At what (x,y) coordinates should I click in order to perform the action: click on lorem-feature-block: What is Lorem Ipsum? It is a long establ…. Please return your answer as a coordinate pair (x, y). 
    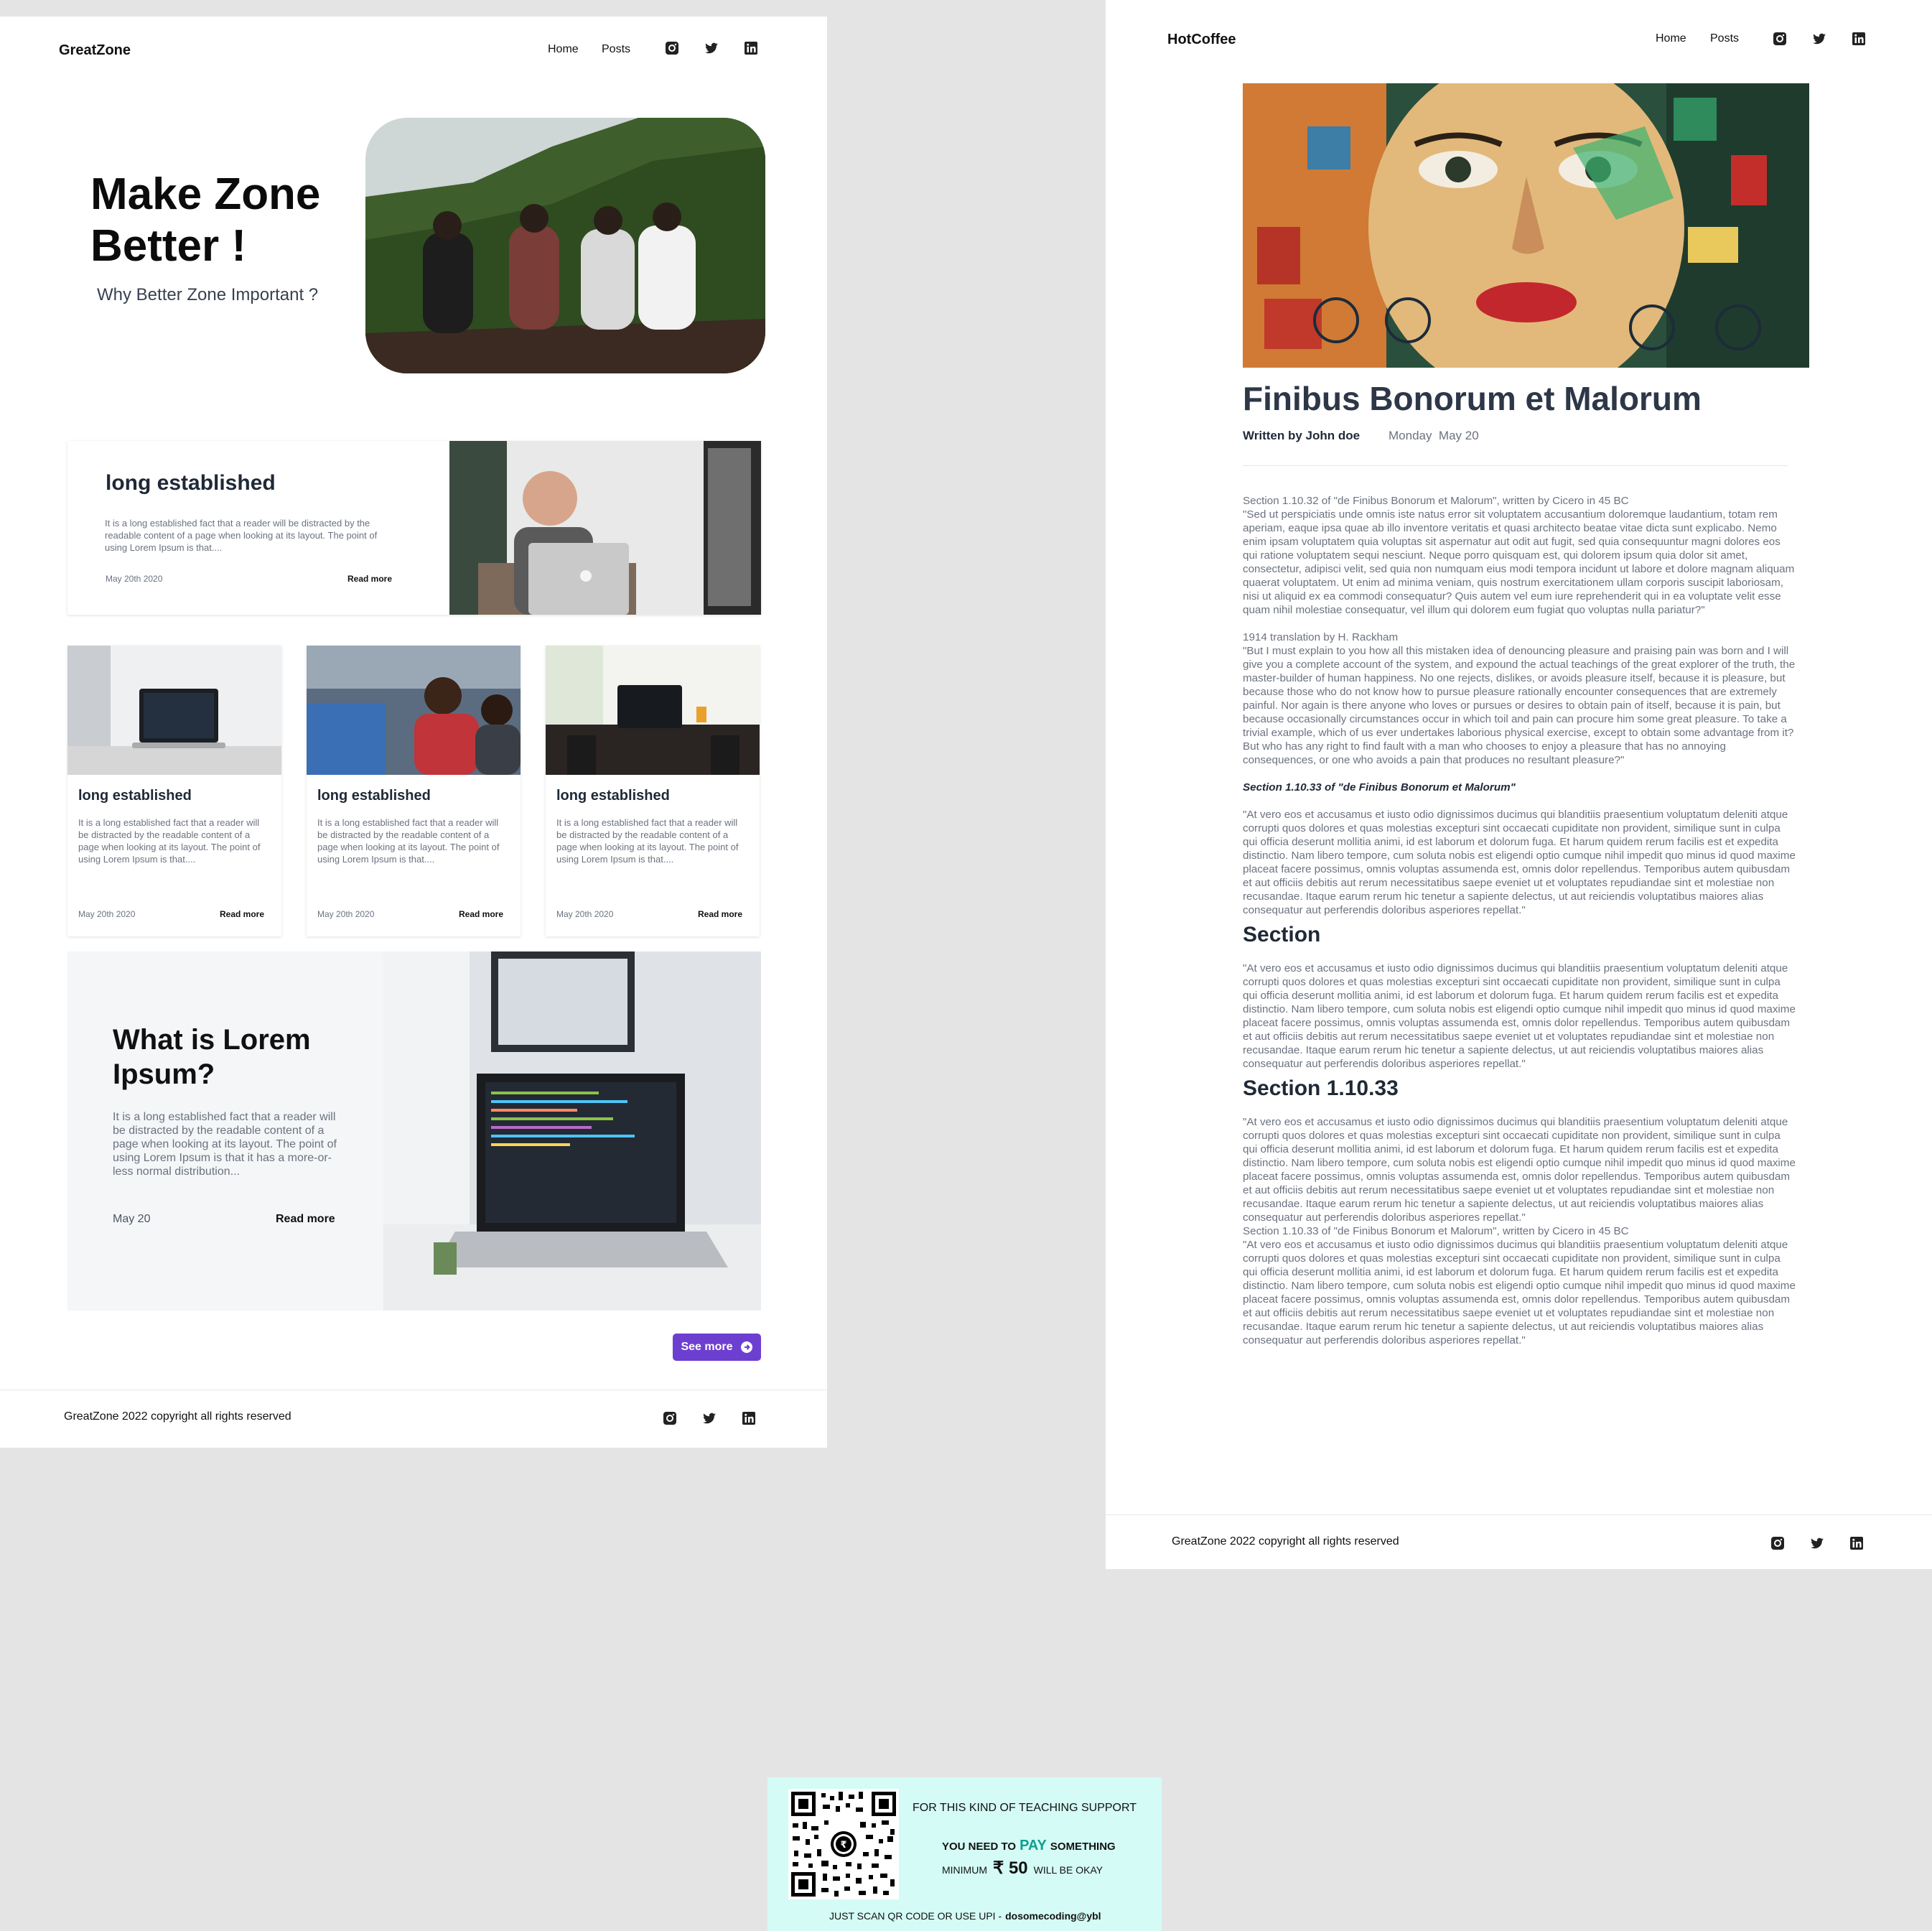
    Looking at the image, I should click on (414, 1131).